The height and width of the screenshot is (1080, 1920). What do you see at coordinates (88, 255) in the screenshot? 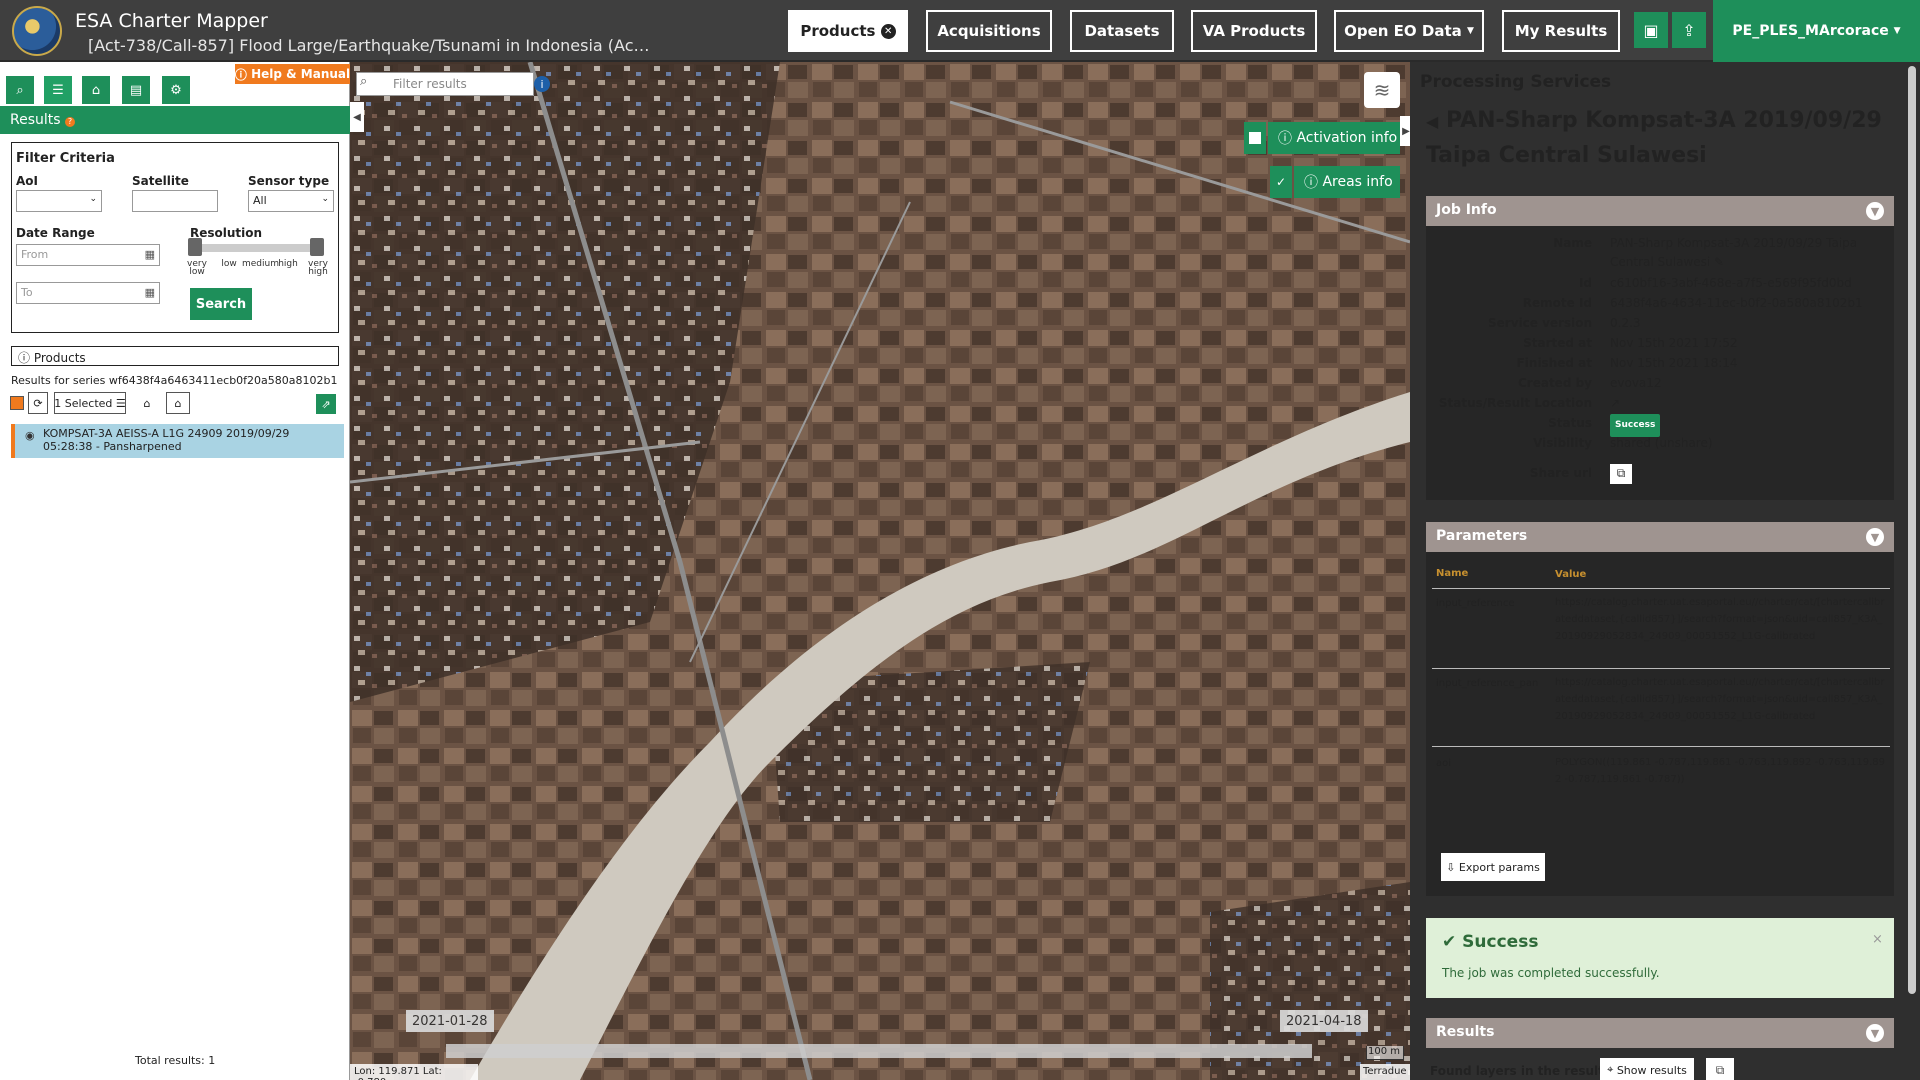
I see `date-from-input: From ▦` at bounding box center [88, 255].